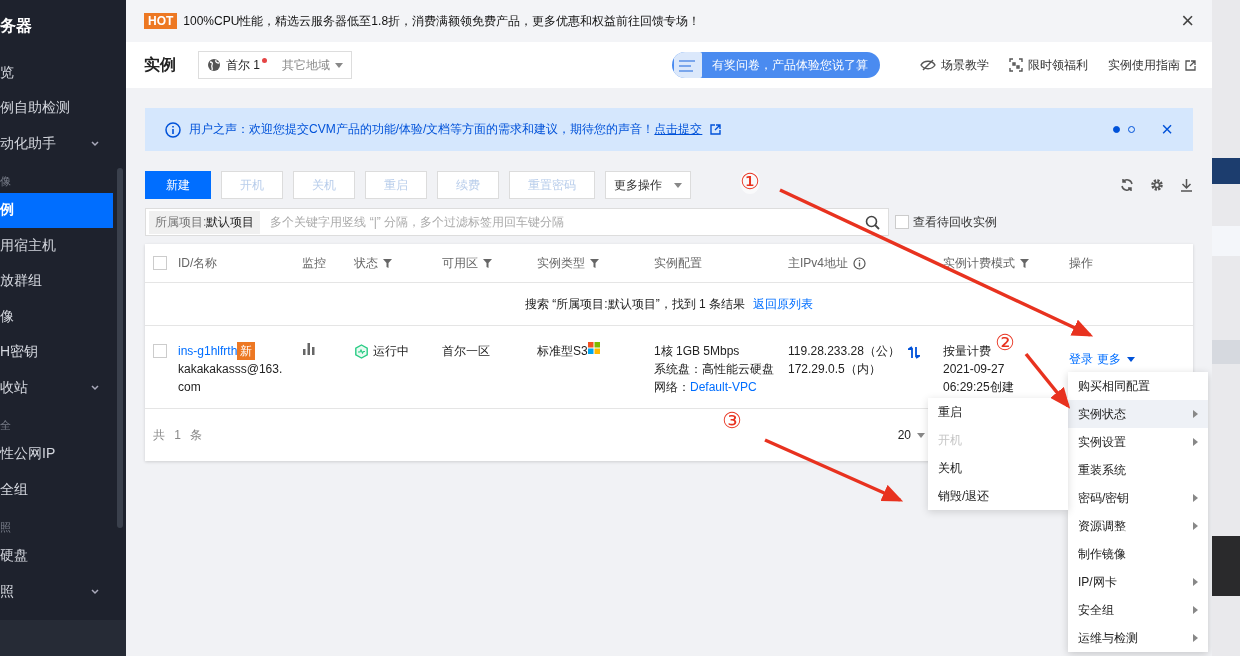 The image size is (1240, 656). I want to click on page-size-dropdown: 20, so click(911, 435).